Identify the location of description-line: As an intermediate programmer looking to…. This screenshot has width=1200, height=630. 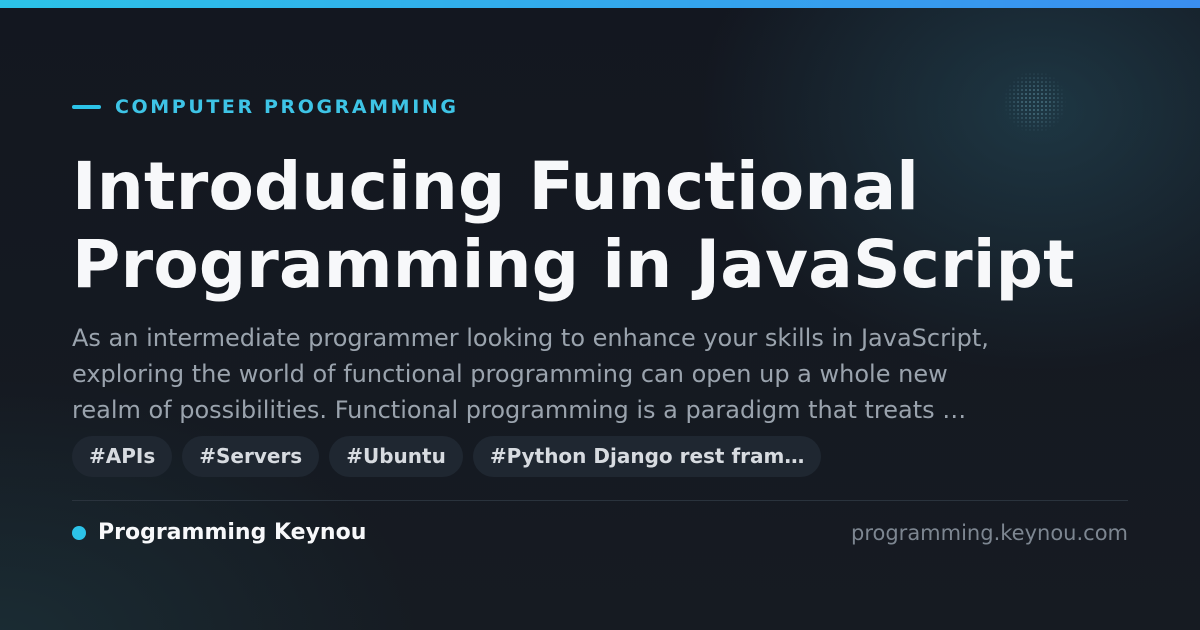
(530, 338).